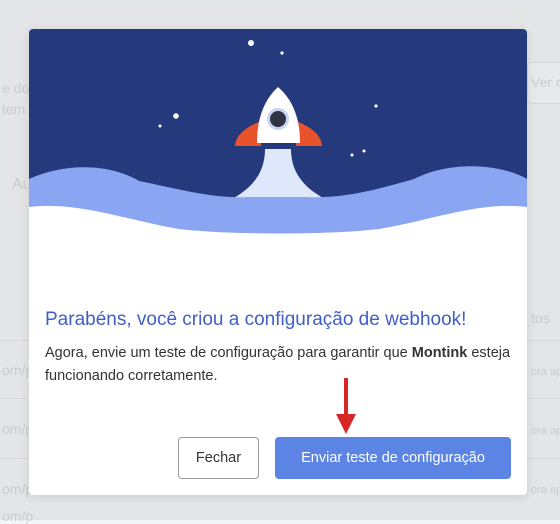 The height and width of the screenshot is (524, 560). Describe the element at coordinates (218, 458) in the screenshot. I see `close-button: Fechar` at that location.